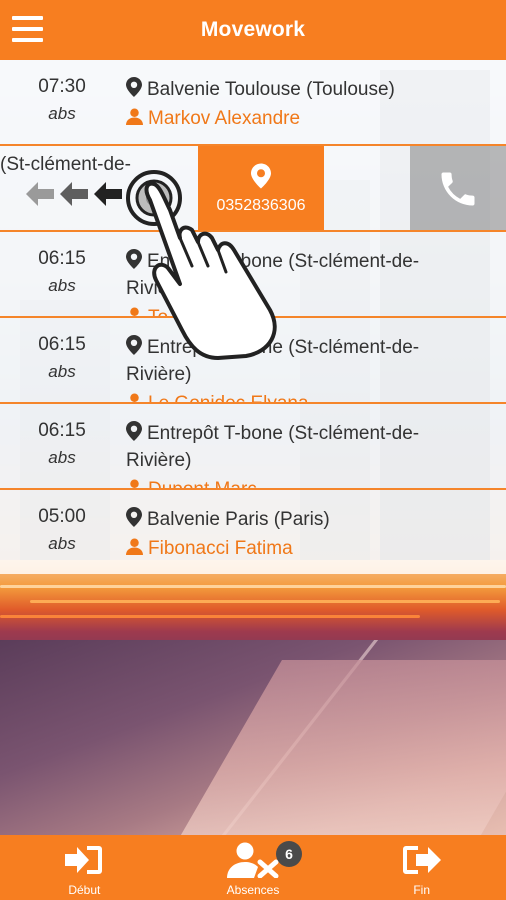  Describe the element at coordinates (27, 29) in the screenshot. I see `hamburger-icon` at that location.